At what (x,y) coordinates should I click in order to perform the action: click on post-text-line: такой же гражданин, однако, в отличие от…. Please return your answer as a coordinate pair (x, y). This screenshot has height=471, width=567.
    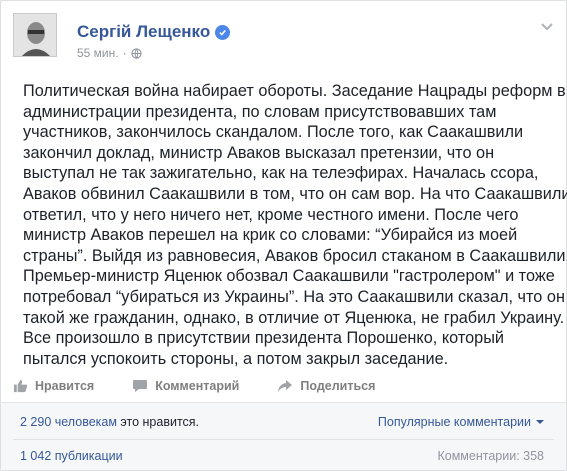
    Looking at the image, I should click on (294, 317).